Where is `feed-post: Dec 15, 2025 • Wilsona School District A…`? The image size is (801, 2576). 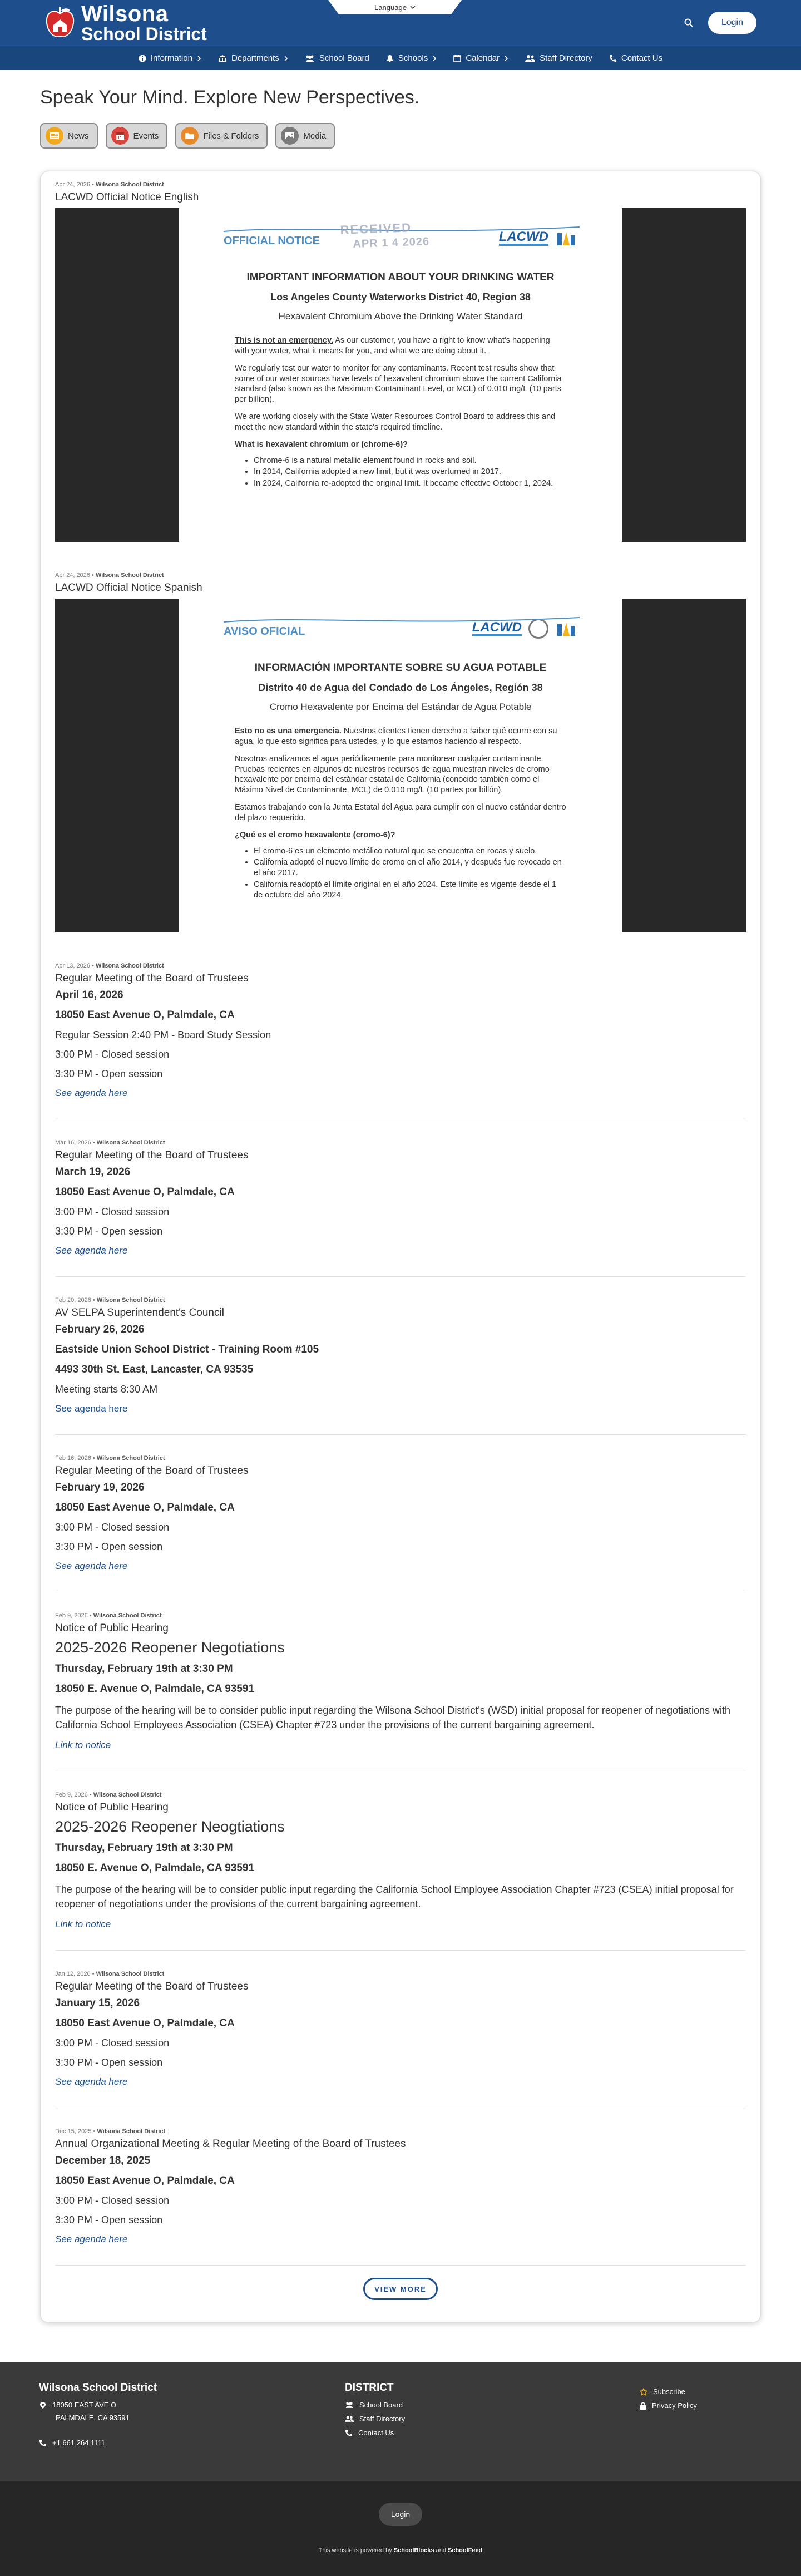 feed-post: Dec 15, 2025 • Wilsona School District A… is located at coordinates (400, 2197).